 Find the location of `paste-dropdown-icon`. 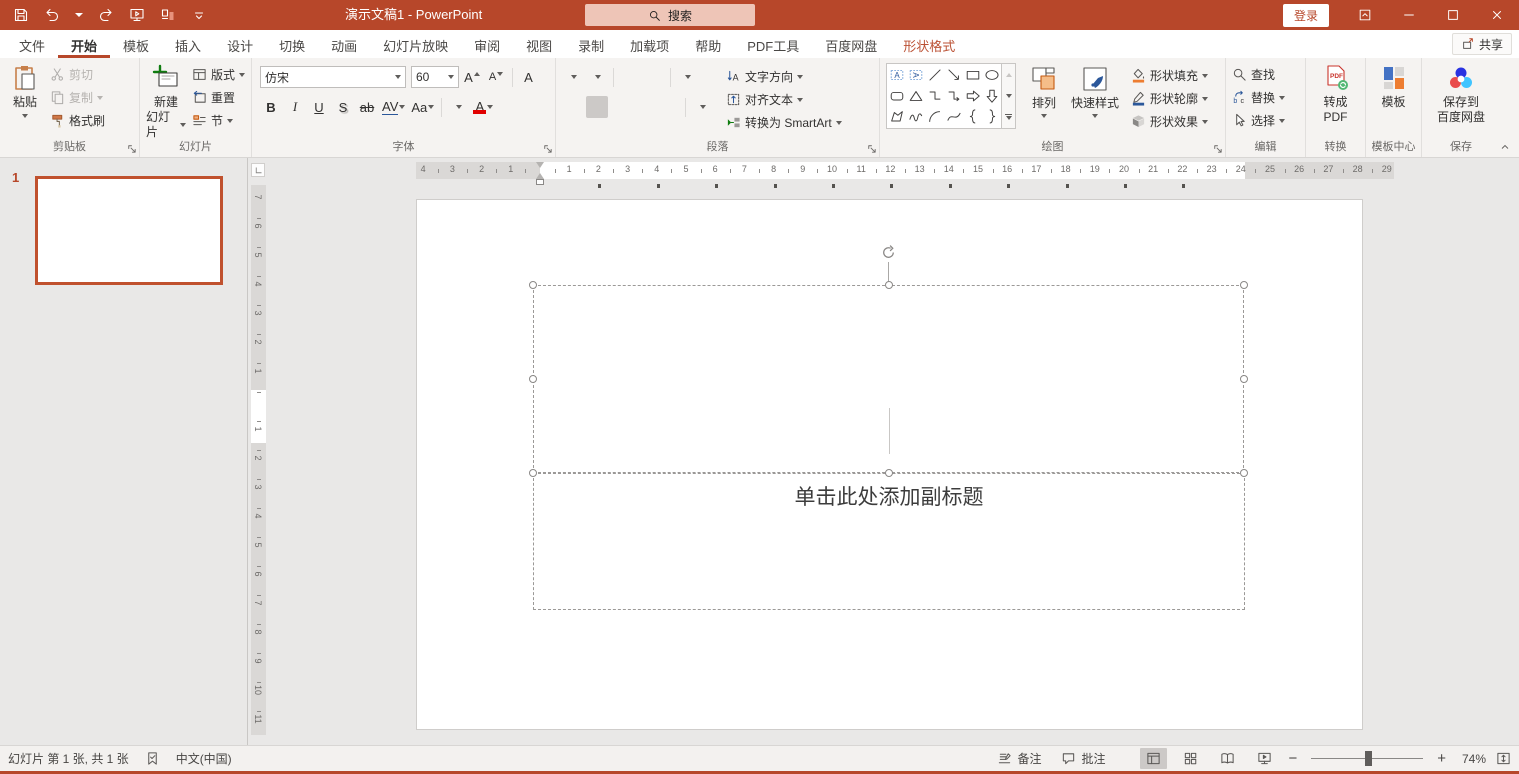

paste-dropdown-icon is located at coordinates (25, 116).